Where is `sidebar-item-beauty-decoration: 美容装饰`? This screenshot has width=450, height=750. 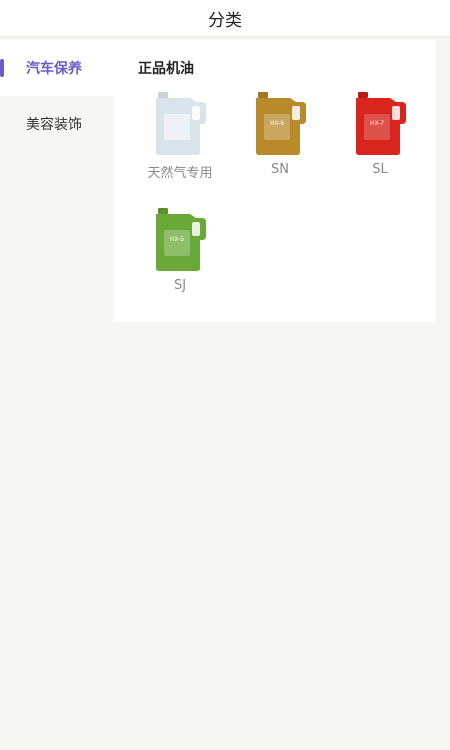
sidebar-item-beauty-decoration: 美容装饰 is located at coordinates (57, 124).